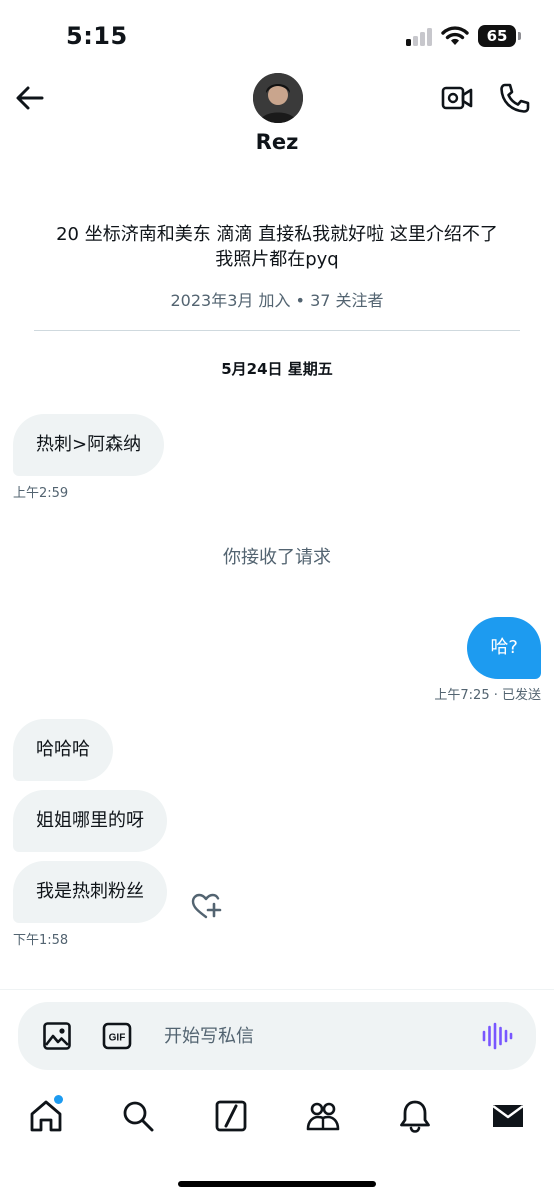 This screenshot has width=554, height=1200. I want to click on message-bubble-incoming: 姐姐哪里的呀, so click(90, 821).